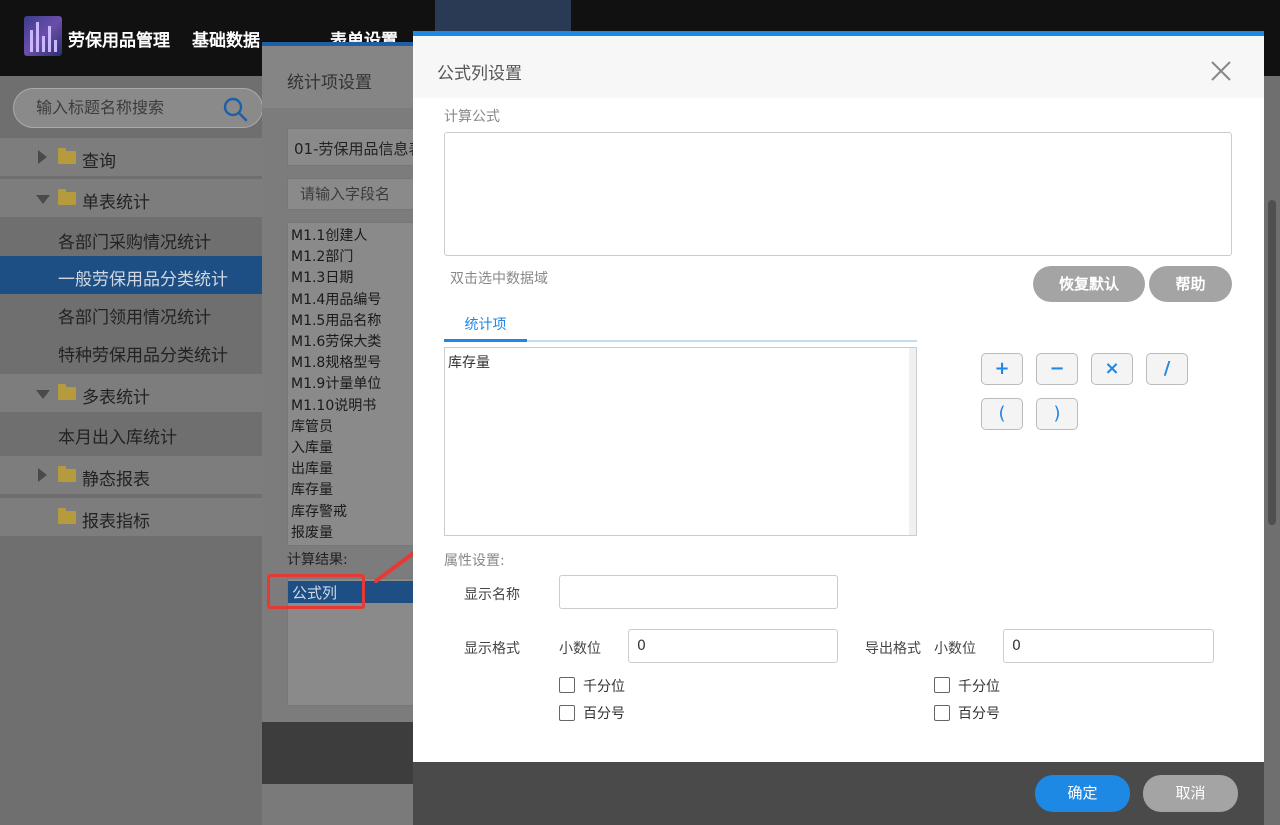 Image resolution: width=1280 pixels, height=825 pixels. I want to click on tree-item: 各部门采购情况统计, so click(131, 238).